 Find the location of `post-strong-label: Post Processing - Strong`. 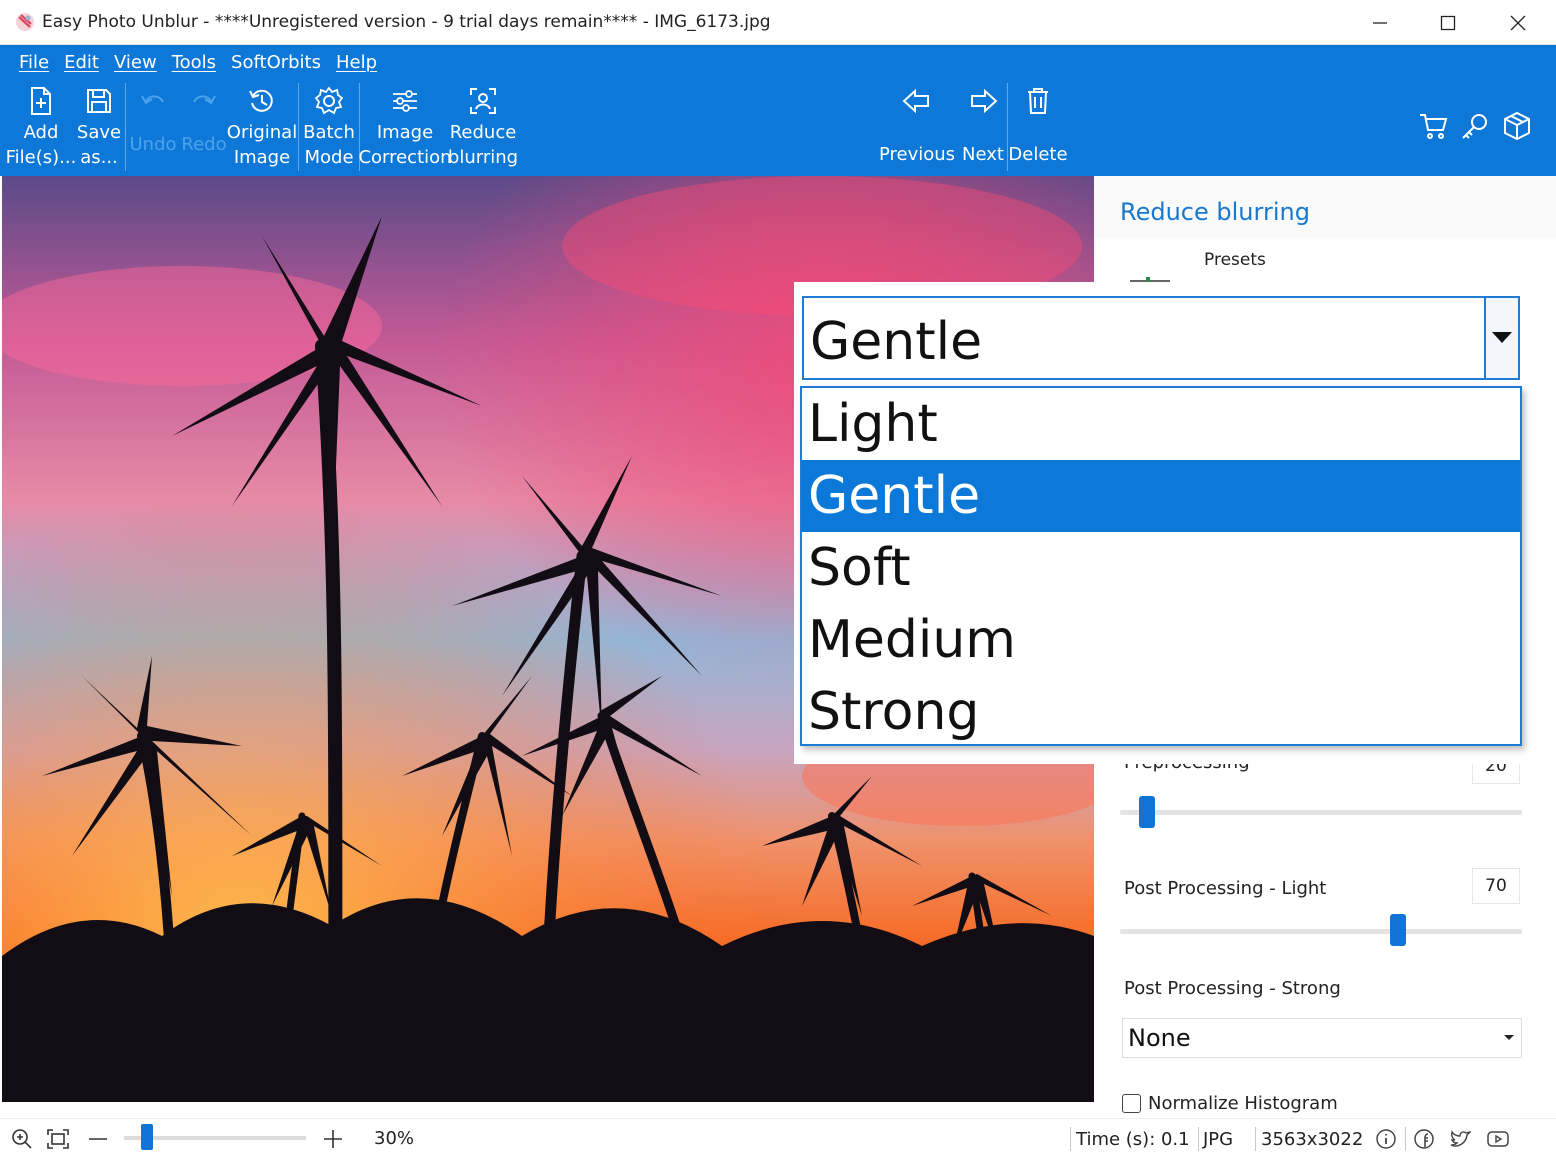

post-strong-label: Post Processing - Strong is located at coordinates (1232, 988).